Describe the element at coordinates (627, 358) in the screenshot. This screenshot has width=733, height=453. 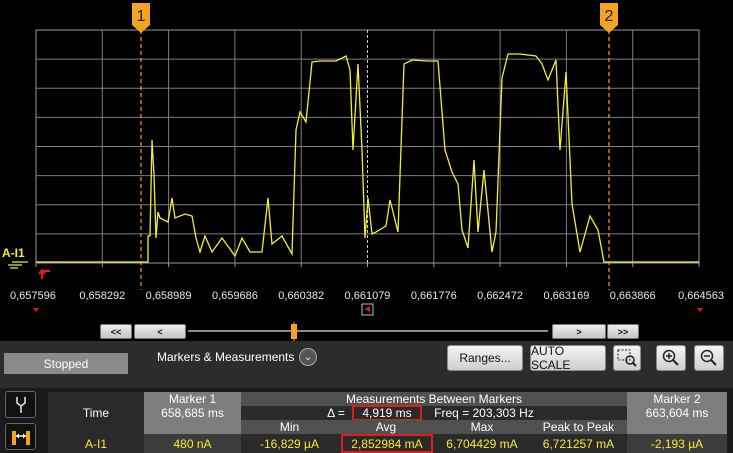
I see `zoom-region-icon` at that location.